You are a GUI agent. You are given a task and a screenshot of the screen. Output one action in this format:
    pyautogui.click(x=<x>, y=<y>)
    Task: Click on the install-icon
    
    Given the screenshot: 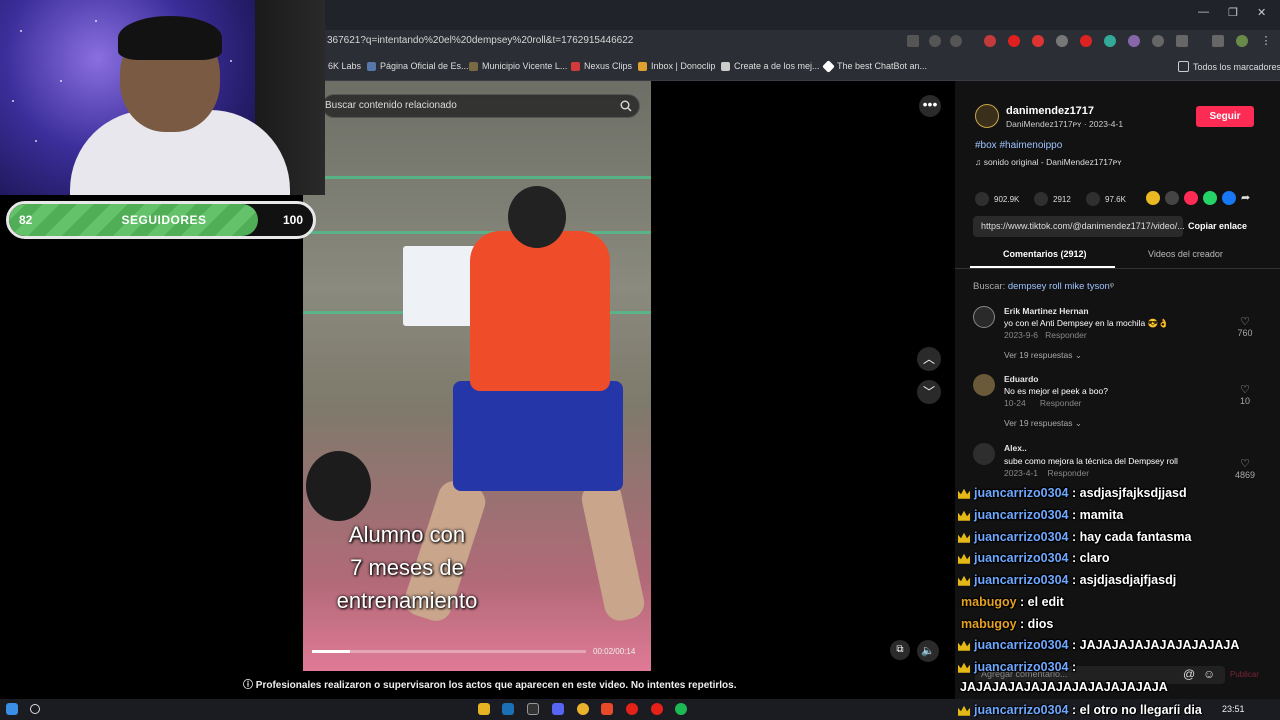 What is the action you would take?
    pyautogui.click(x=913, y=41)
    